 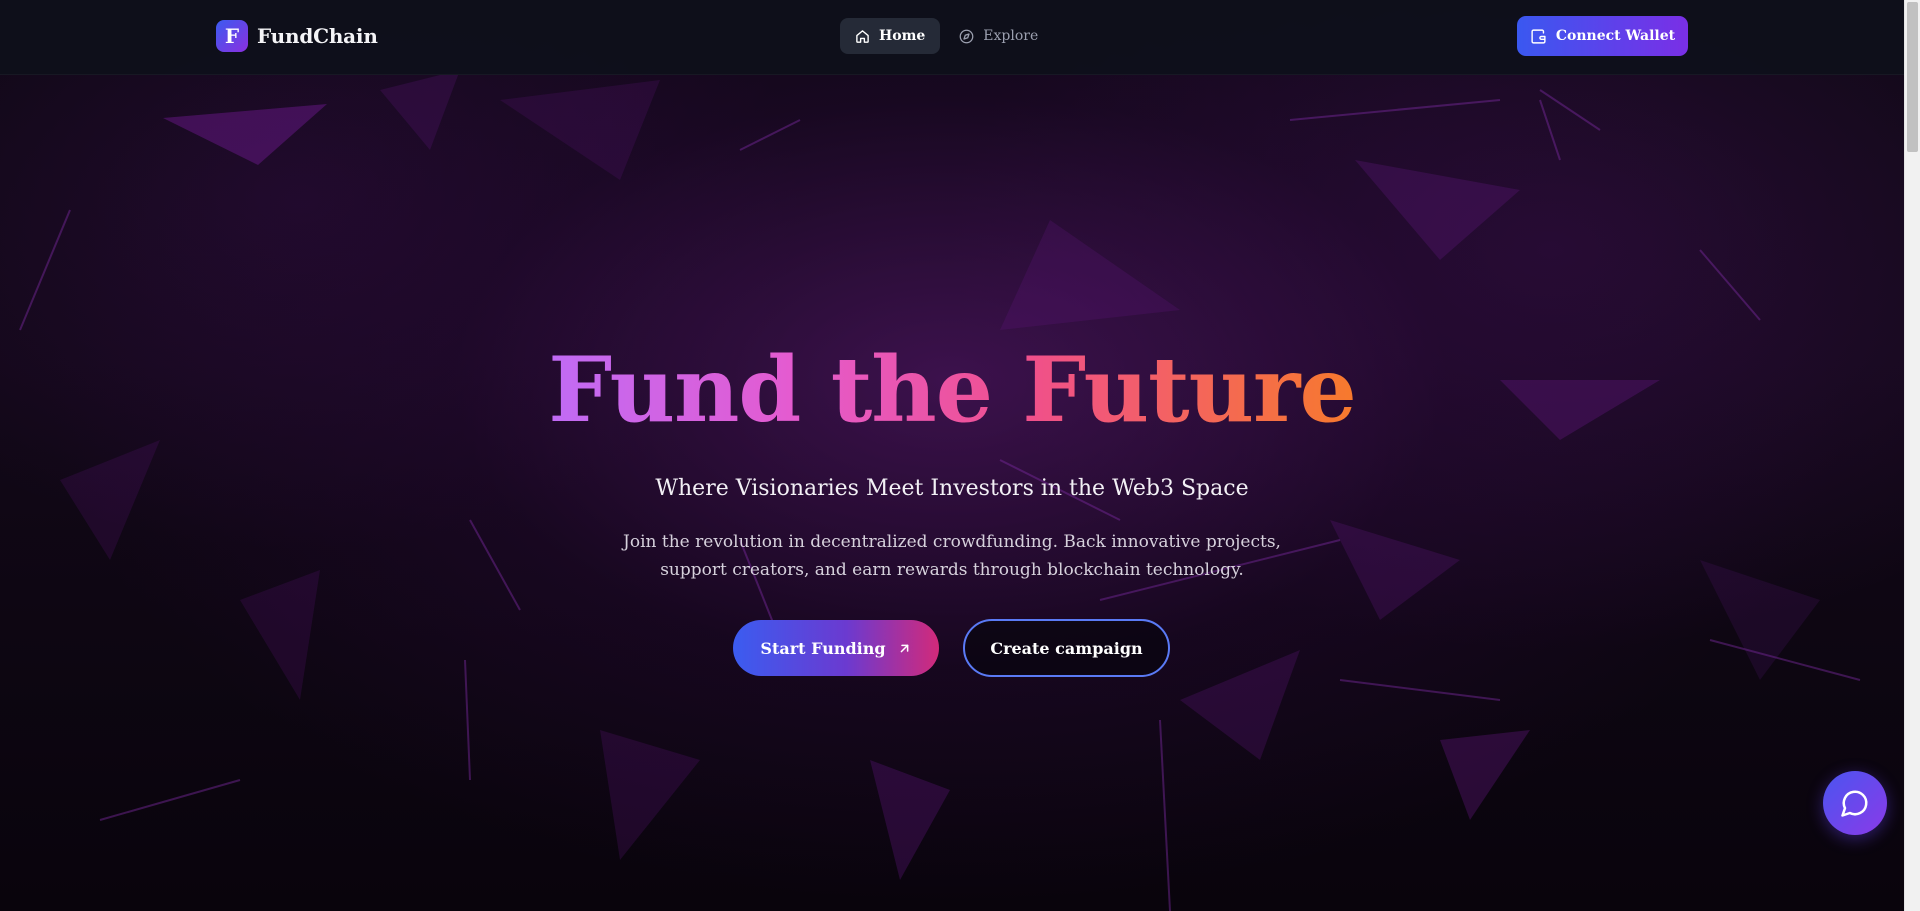 What do you see at coordinates (317, 36) in the screenshot?
I see `brand-name: FundChain` at bounding box center [317, 36].